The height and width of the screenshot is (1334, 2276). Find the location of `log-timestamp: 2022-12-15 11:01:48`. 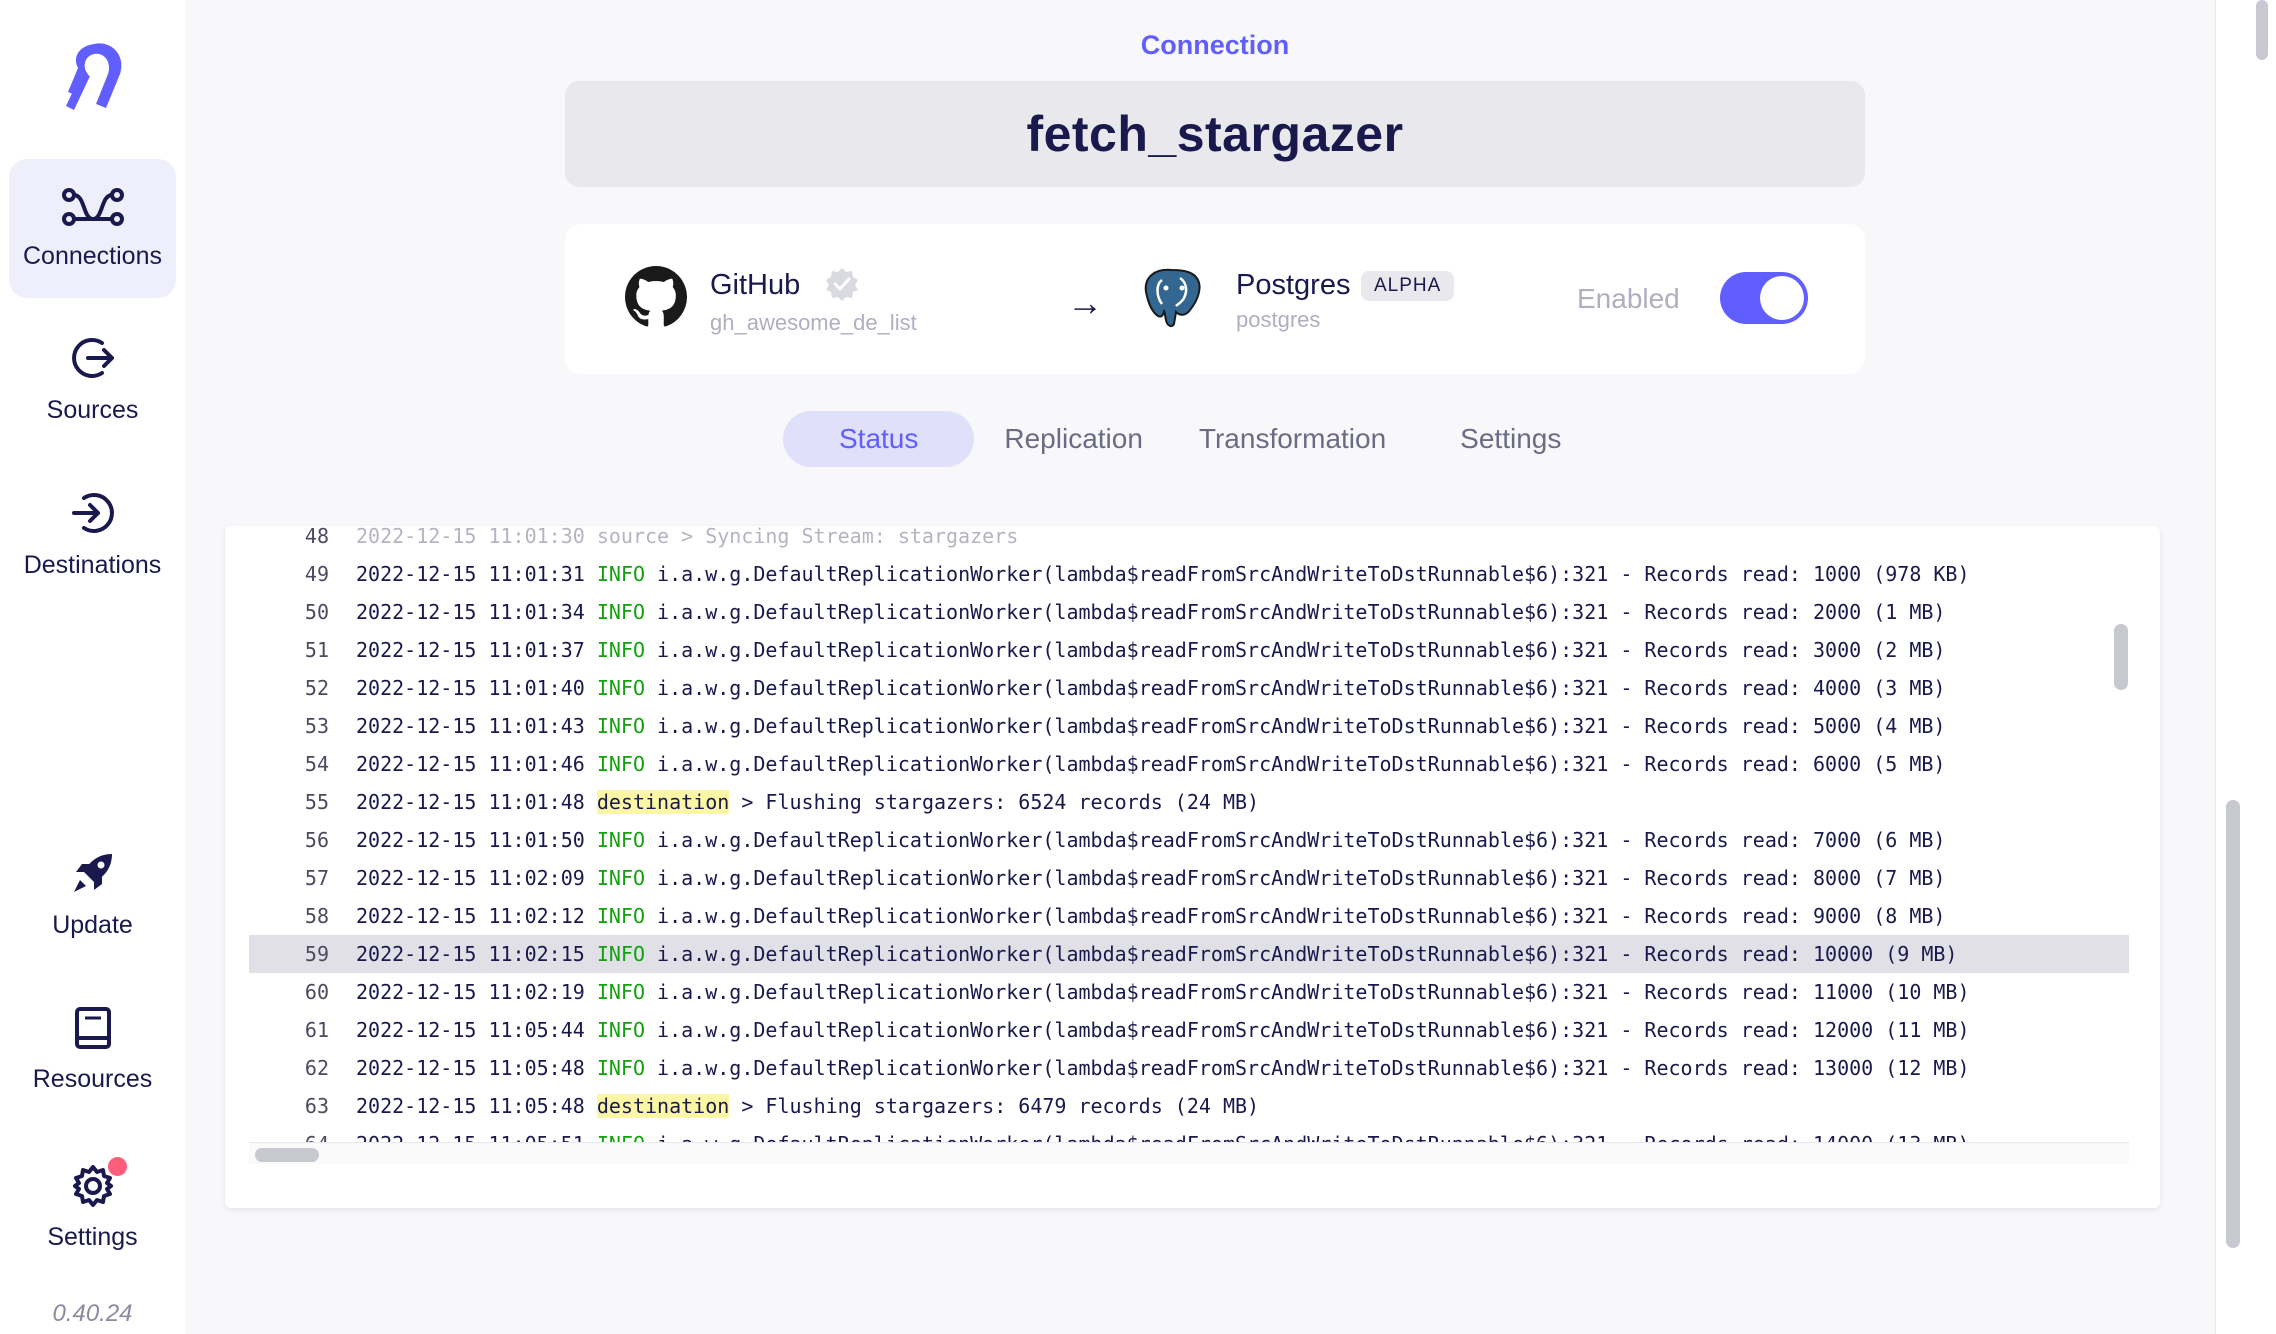

log-timestamp: 2022-12-15 11:01:48 is located at coordinates (470, 802).